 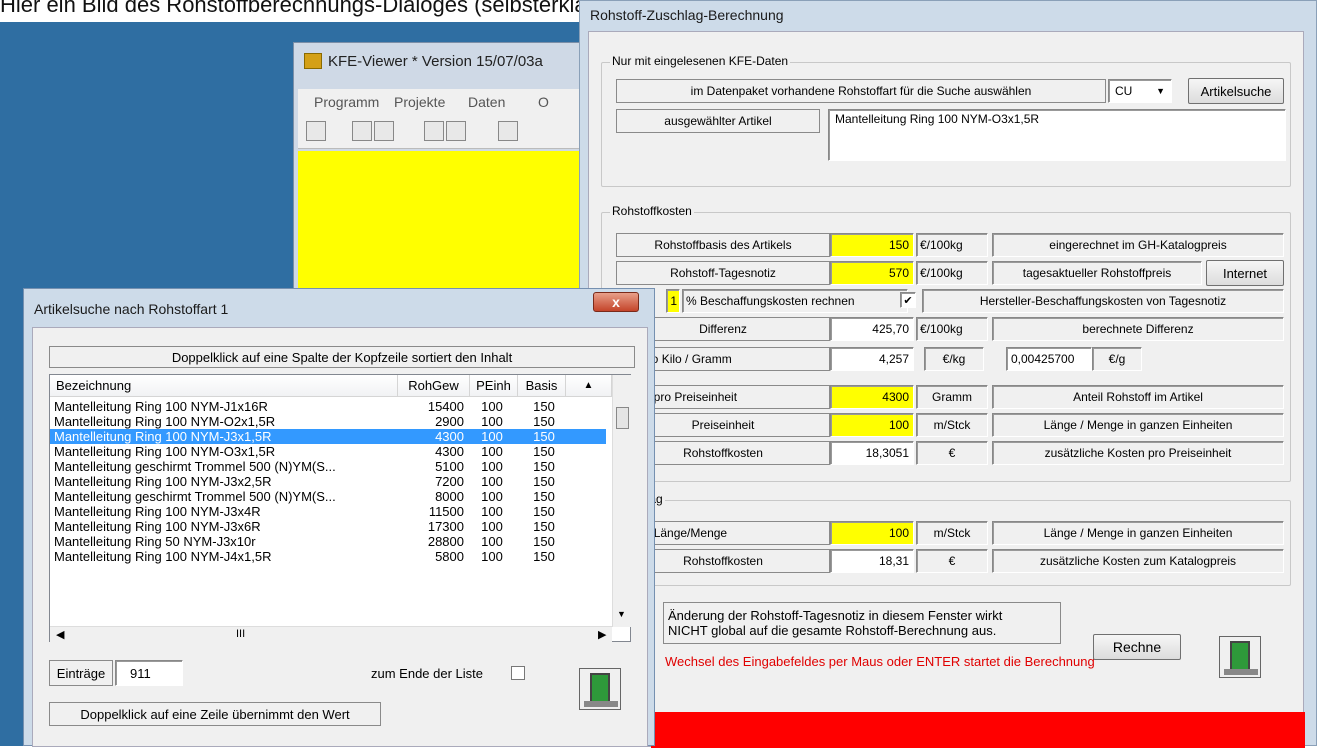 What do you see at coordinates (346, 102) in the screenshot?
I see `menu-programm: Programm` at bounding box center [346, 102].